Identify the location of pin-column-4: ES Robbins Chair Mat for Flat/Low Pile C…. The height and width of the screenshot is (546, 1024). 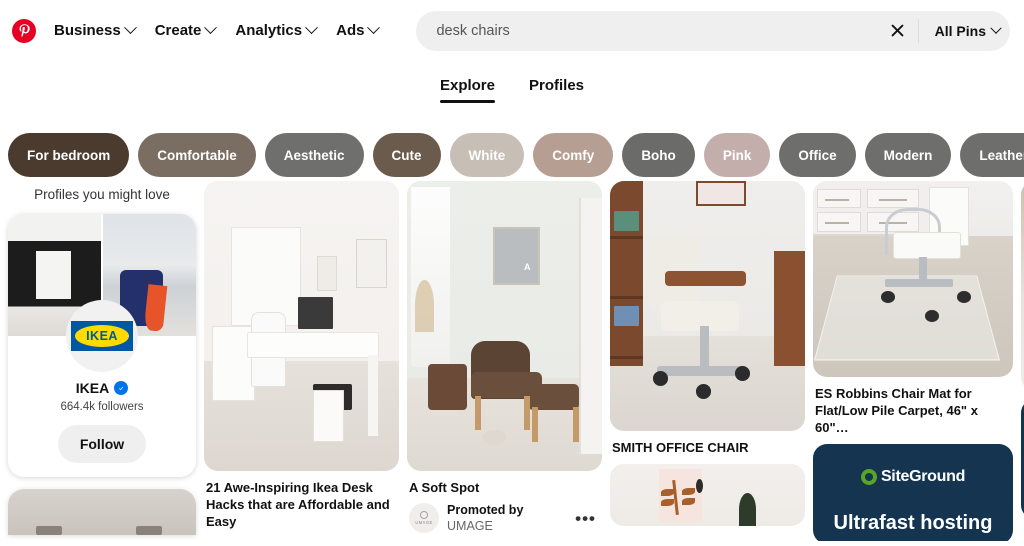
(913, 361).